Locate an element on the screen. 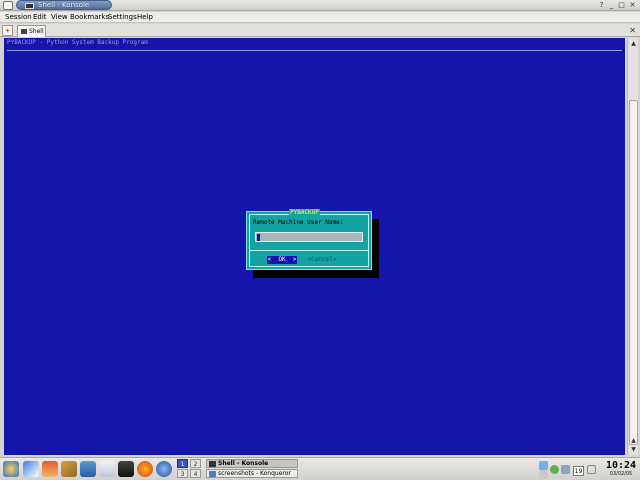 The width and height of the screenshot is (640, 480). volume-icon is located at coordinates (543, 474).